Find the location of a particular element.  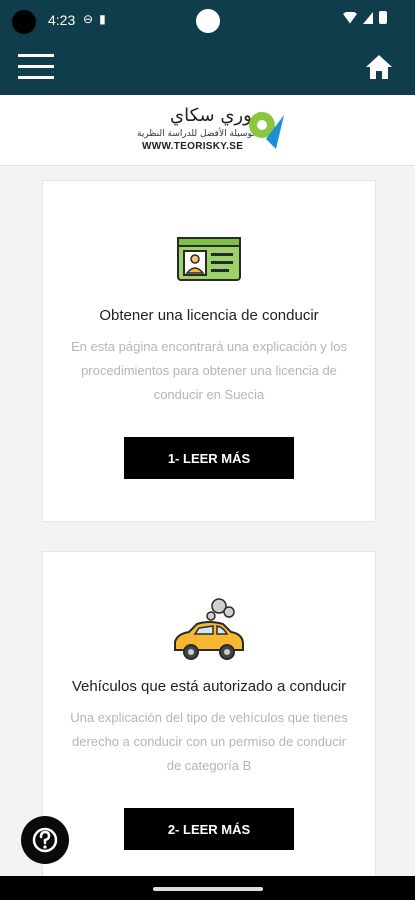

status-time: 4:23 is located at coordinates (62, 20).